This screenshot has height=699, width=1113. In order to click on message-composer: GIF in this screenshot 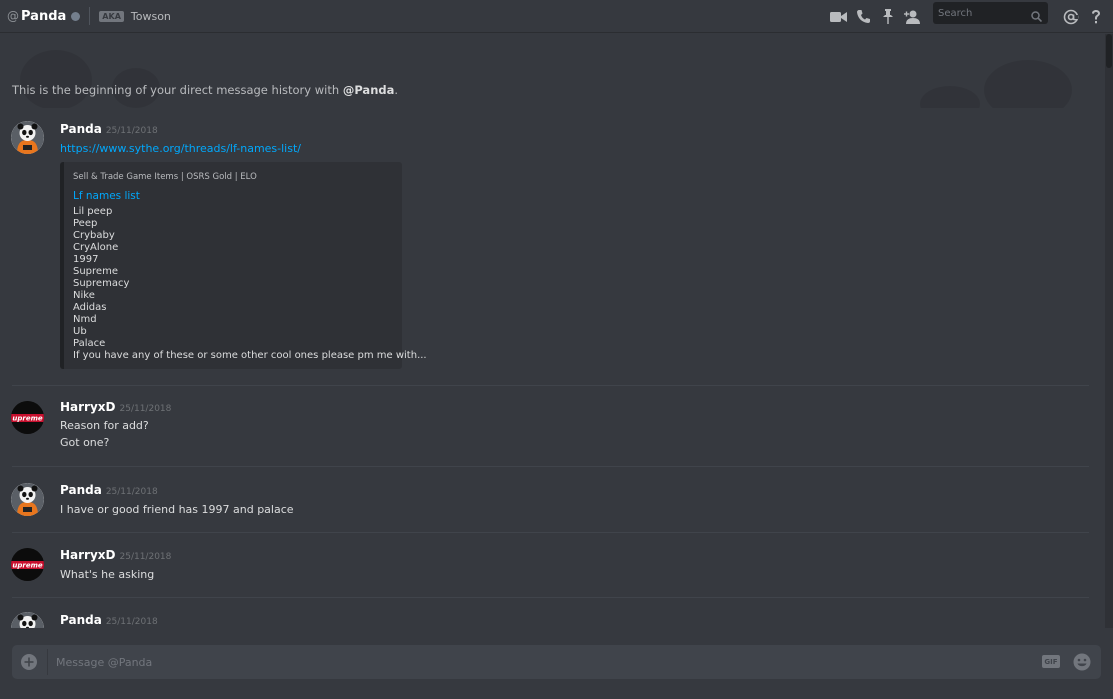, I will do `click(556, 662)`.